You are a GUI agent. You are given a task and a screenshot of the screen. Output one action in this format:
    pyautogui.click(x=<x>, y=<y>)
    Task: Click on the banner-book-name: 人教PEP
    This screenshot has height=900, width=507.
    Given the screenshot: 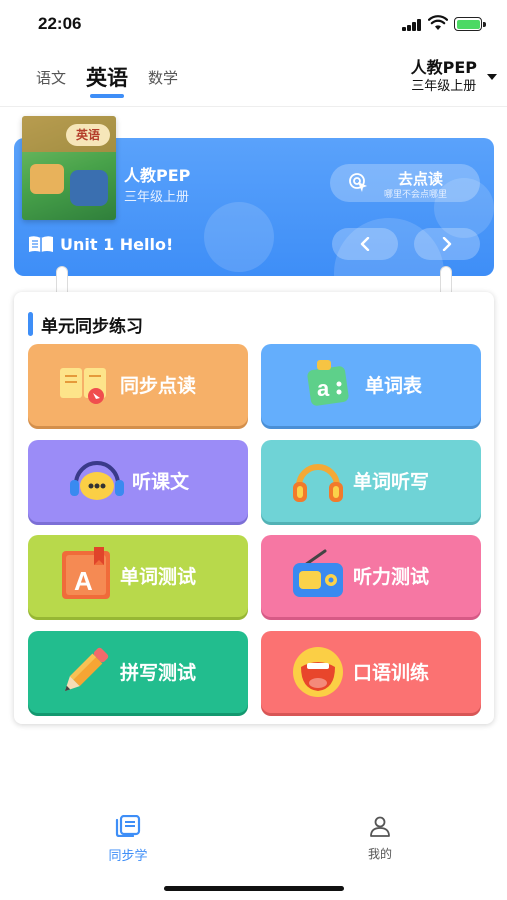 What is the action you would take?
    pyautogui.click(x=157, y=175)
    